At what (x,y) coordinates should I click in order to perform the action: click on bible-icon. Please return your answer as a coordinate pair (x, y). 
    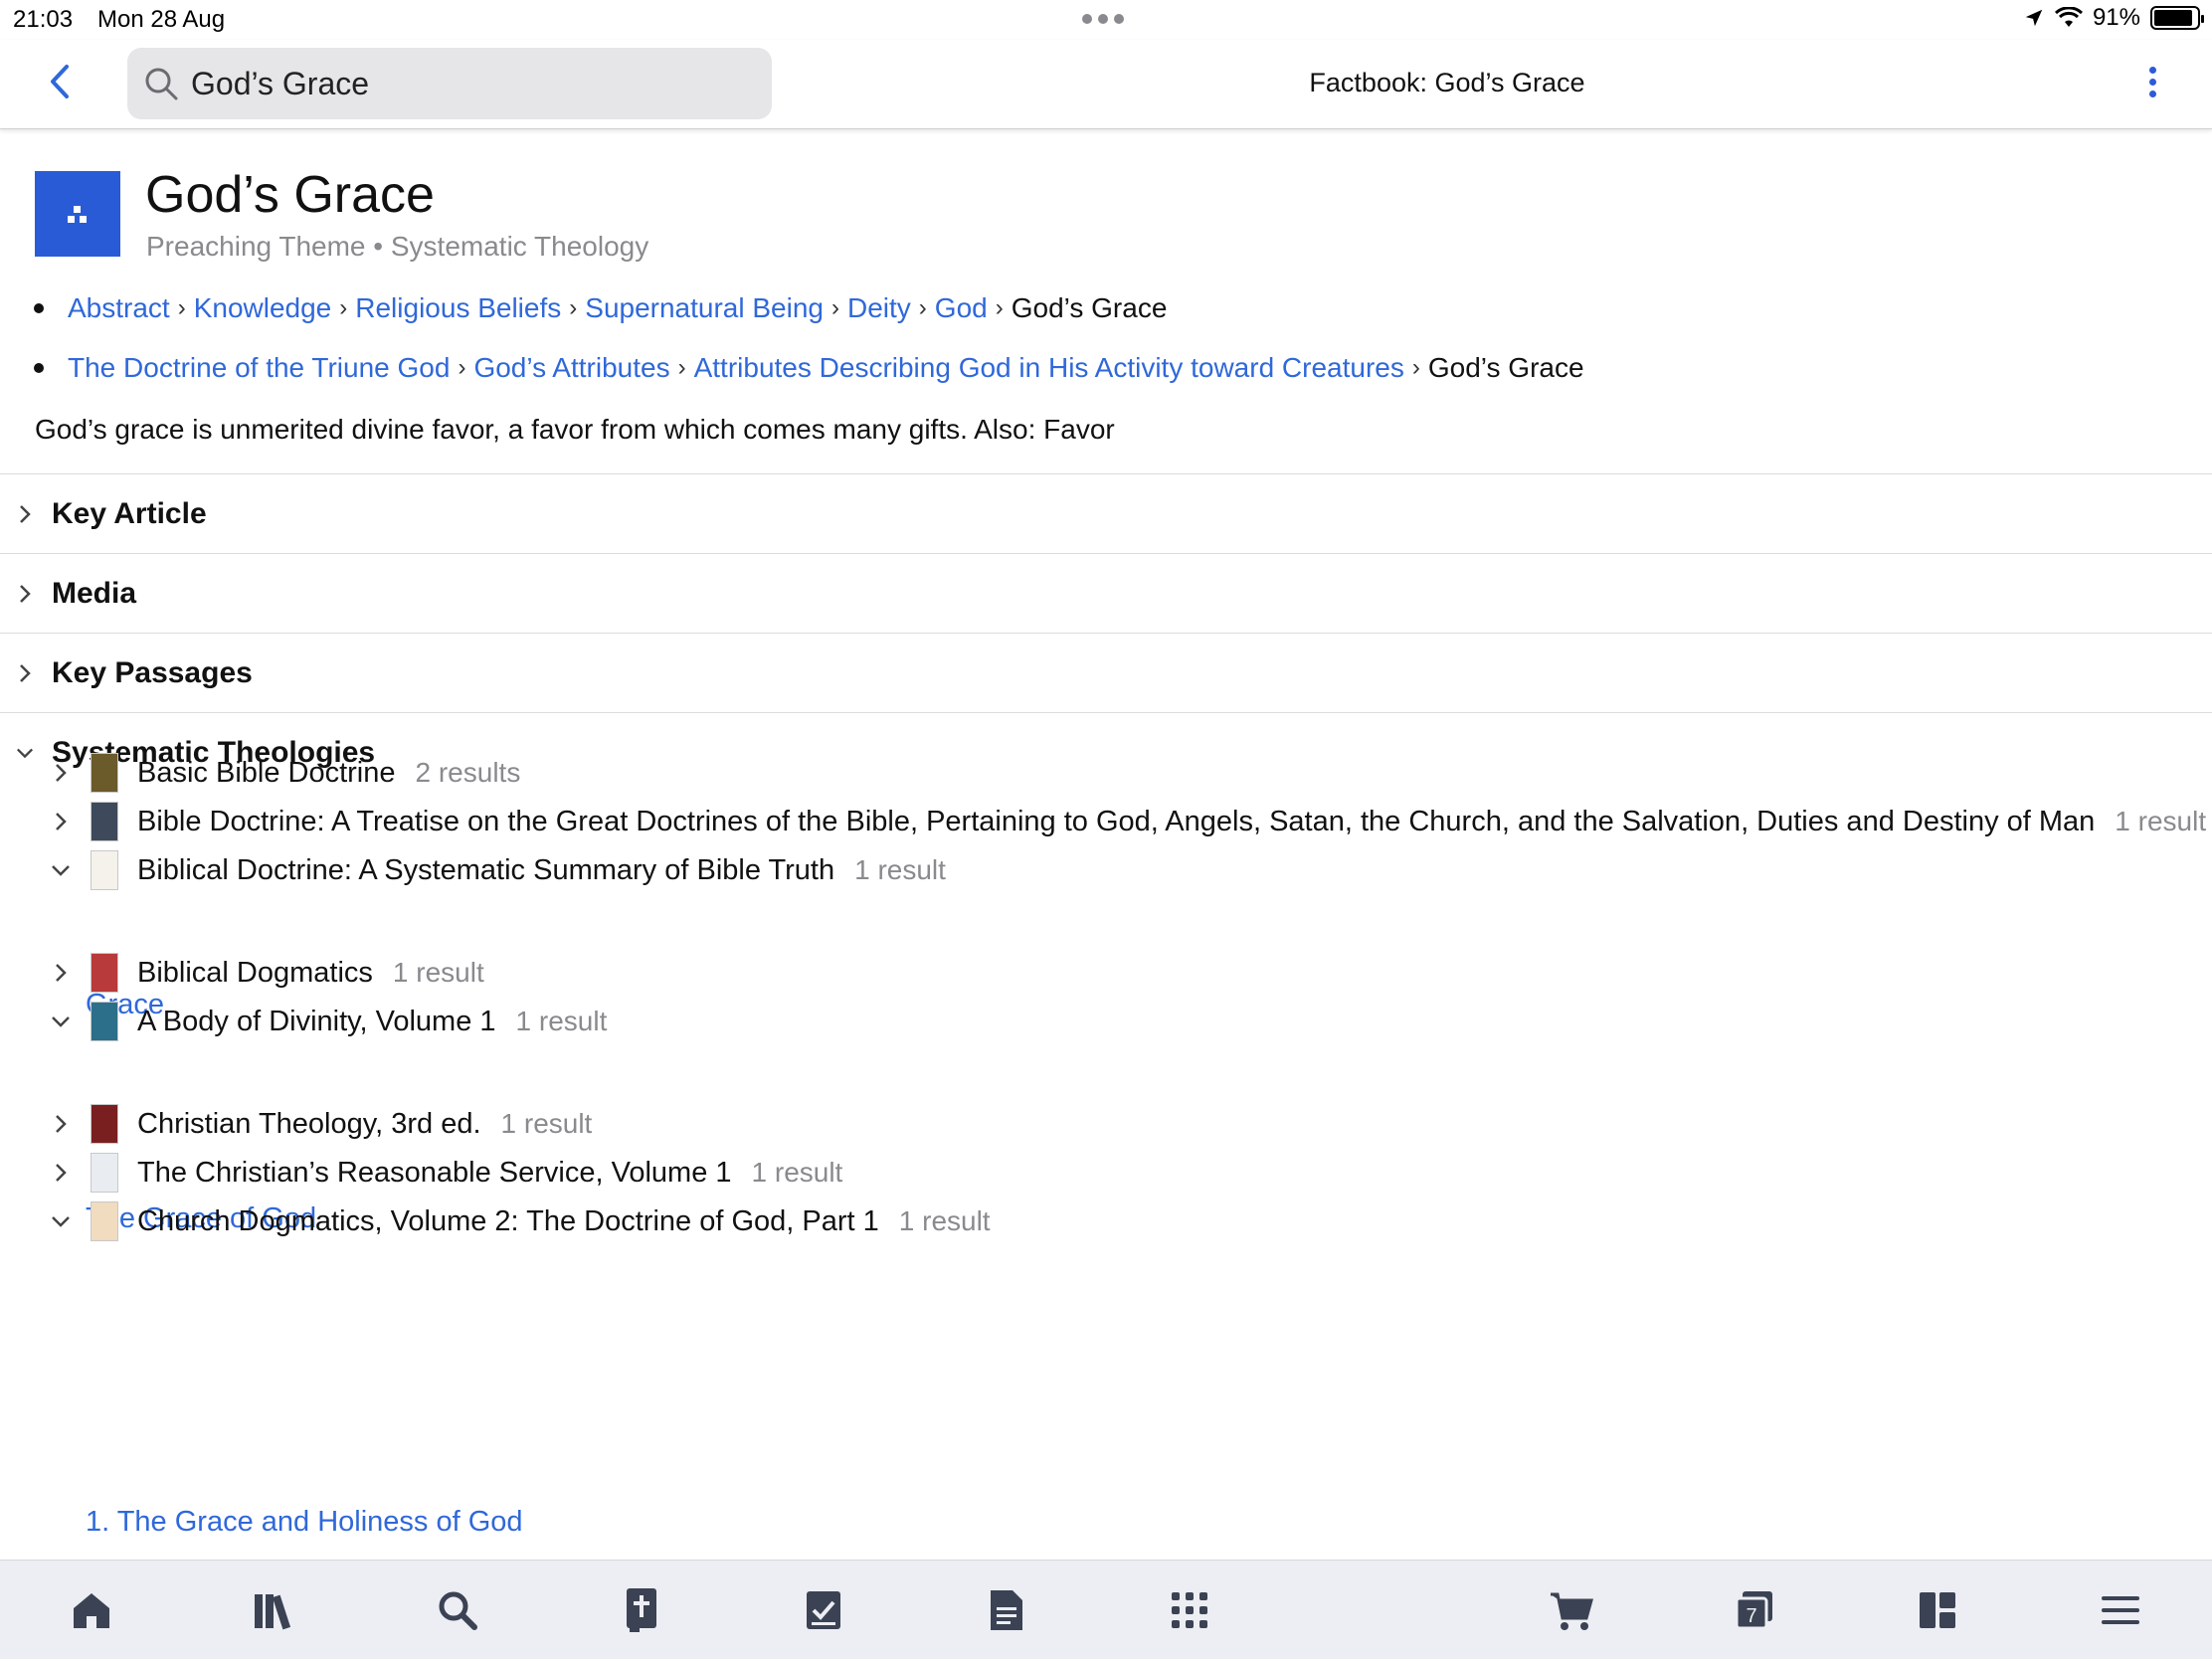
    Looking at the image, I should click on (641, 1610).